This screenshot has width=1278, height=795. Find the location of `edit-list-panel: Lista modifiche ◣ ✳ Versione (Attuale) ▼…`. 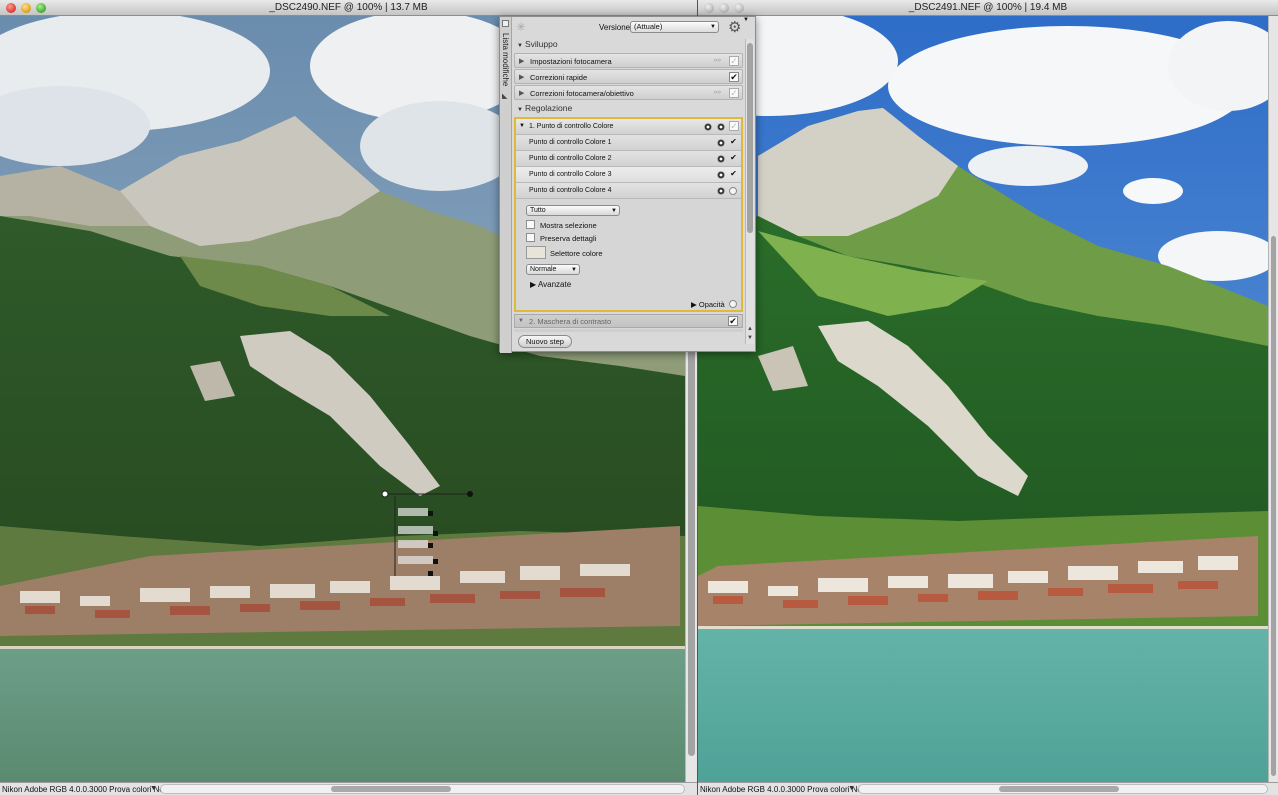

edit-list-panel: Lista modifiche ◣ ✳ Versione (Attuale) ▼… is located at coordinates (627, 184).